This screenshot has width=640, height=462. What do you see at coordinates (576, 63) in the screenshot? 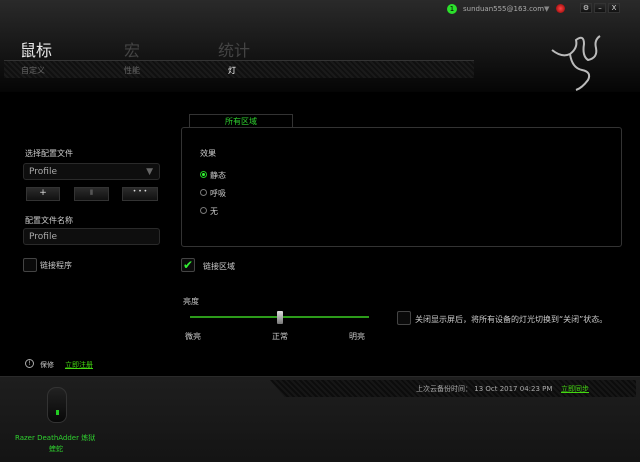
I see `razer-logo-icon` at bounding box center [576, 63].